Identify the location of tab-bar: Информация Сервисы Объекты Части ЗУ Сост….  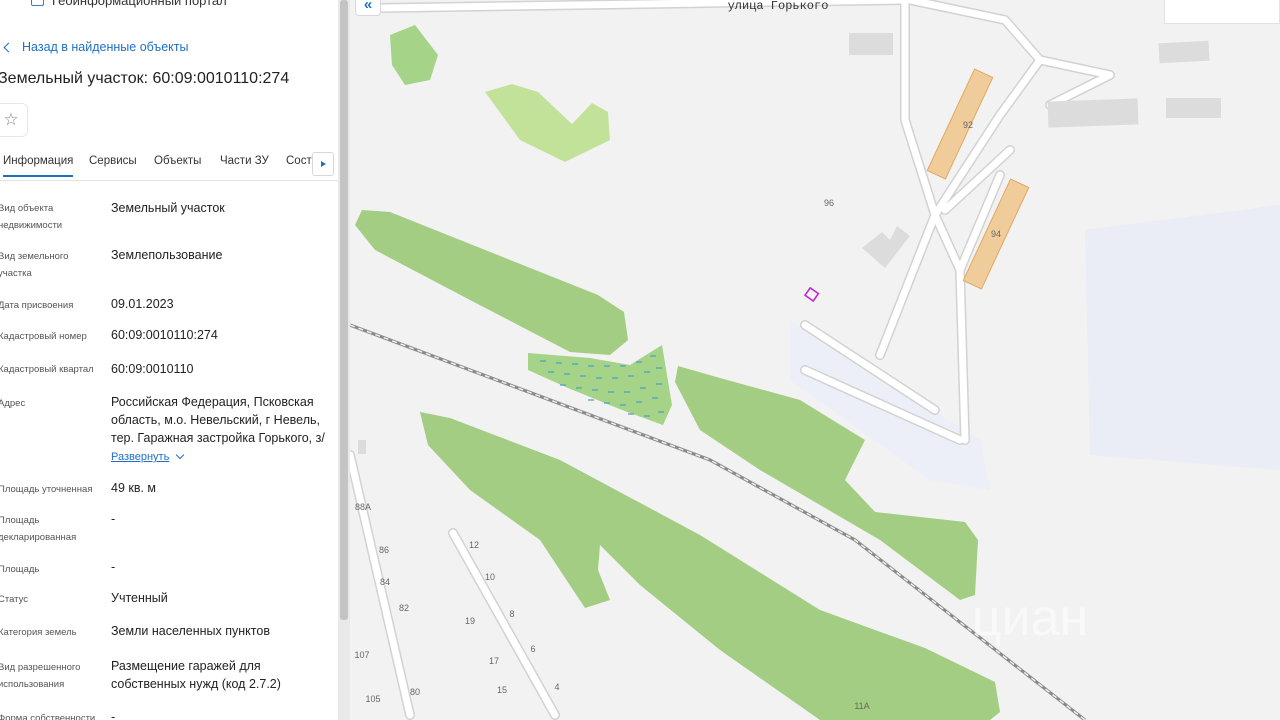
(169, 165).